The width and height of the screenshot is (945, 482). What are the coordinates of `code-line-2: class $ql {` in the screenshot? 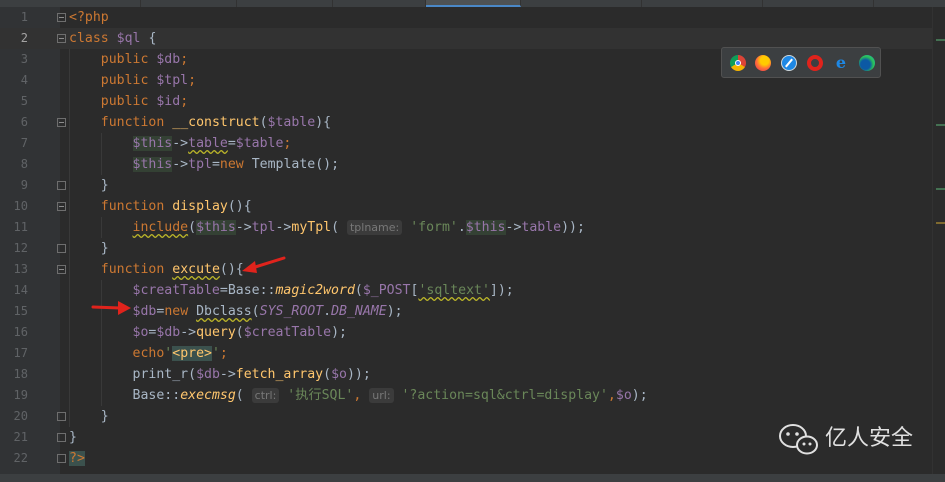 It's located at (112, 38).